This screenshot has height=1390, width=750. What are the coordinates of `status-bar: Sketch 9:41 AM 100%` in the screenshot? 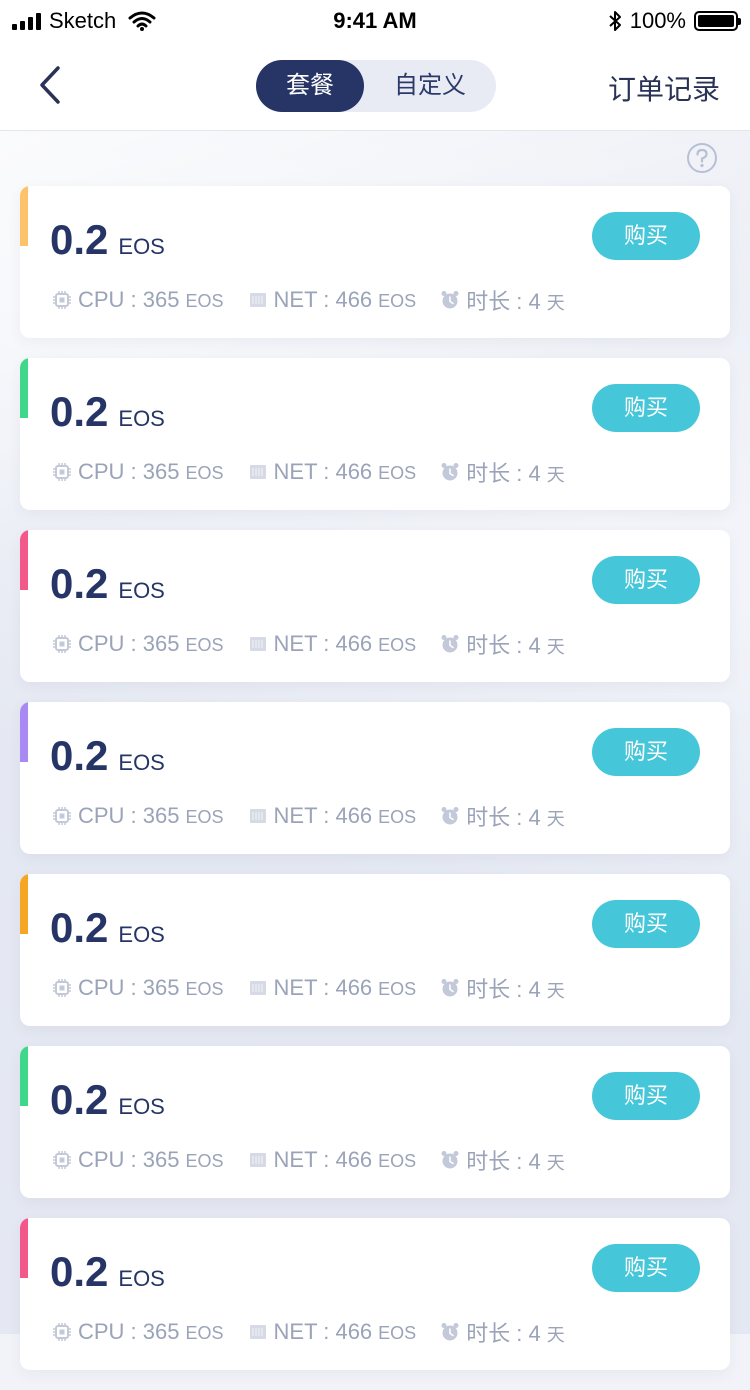 It's located at (375, 20).